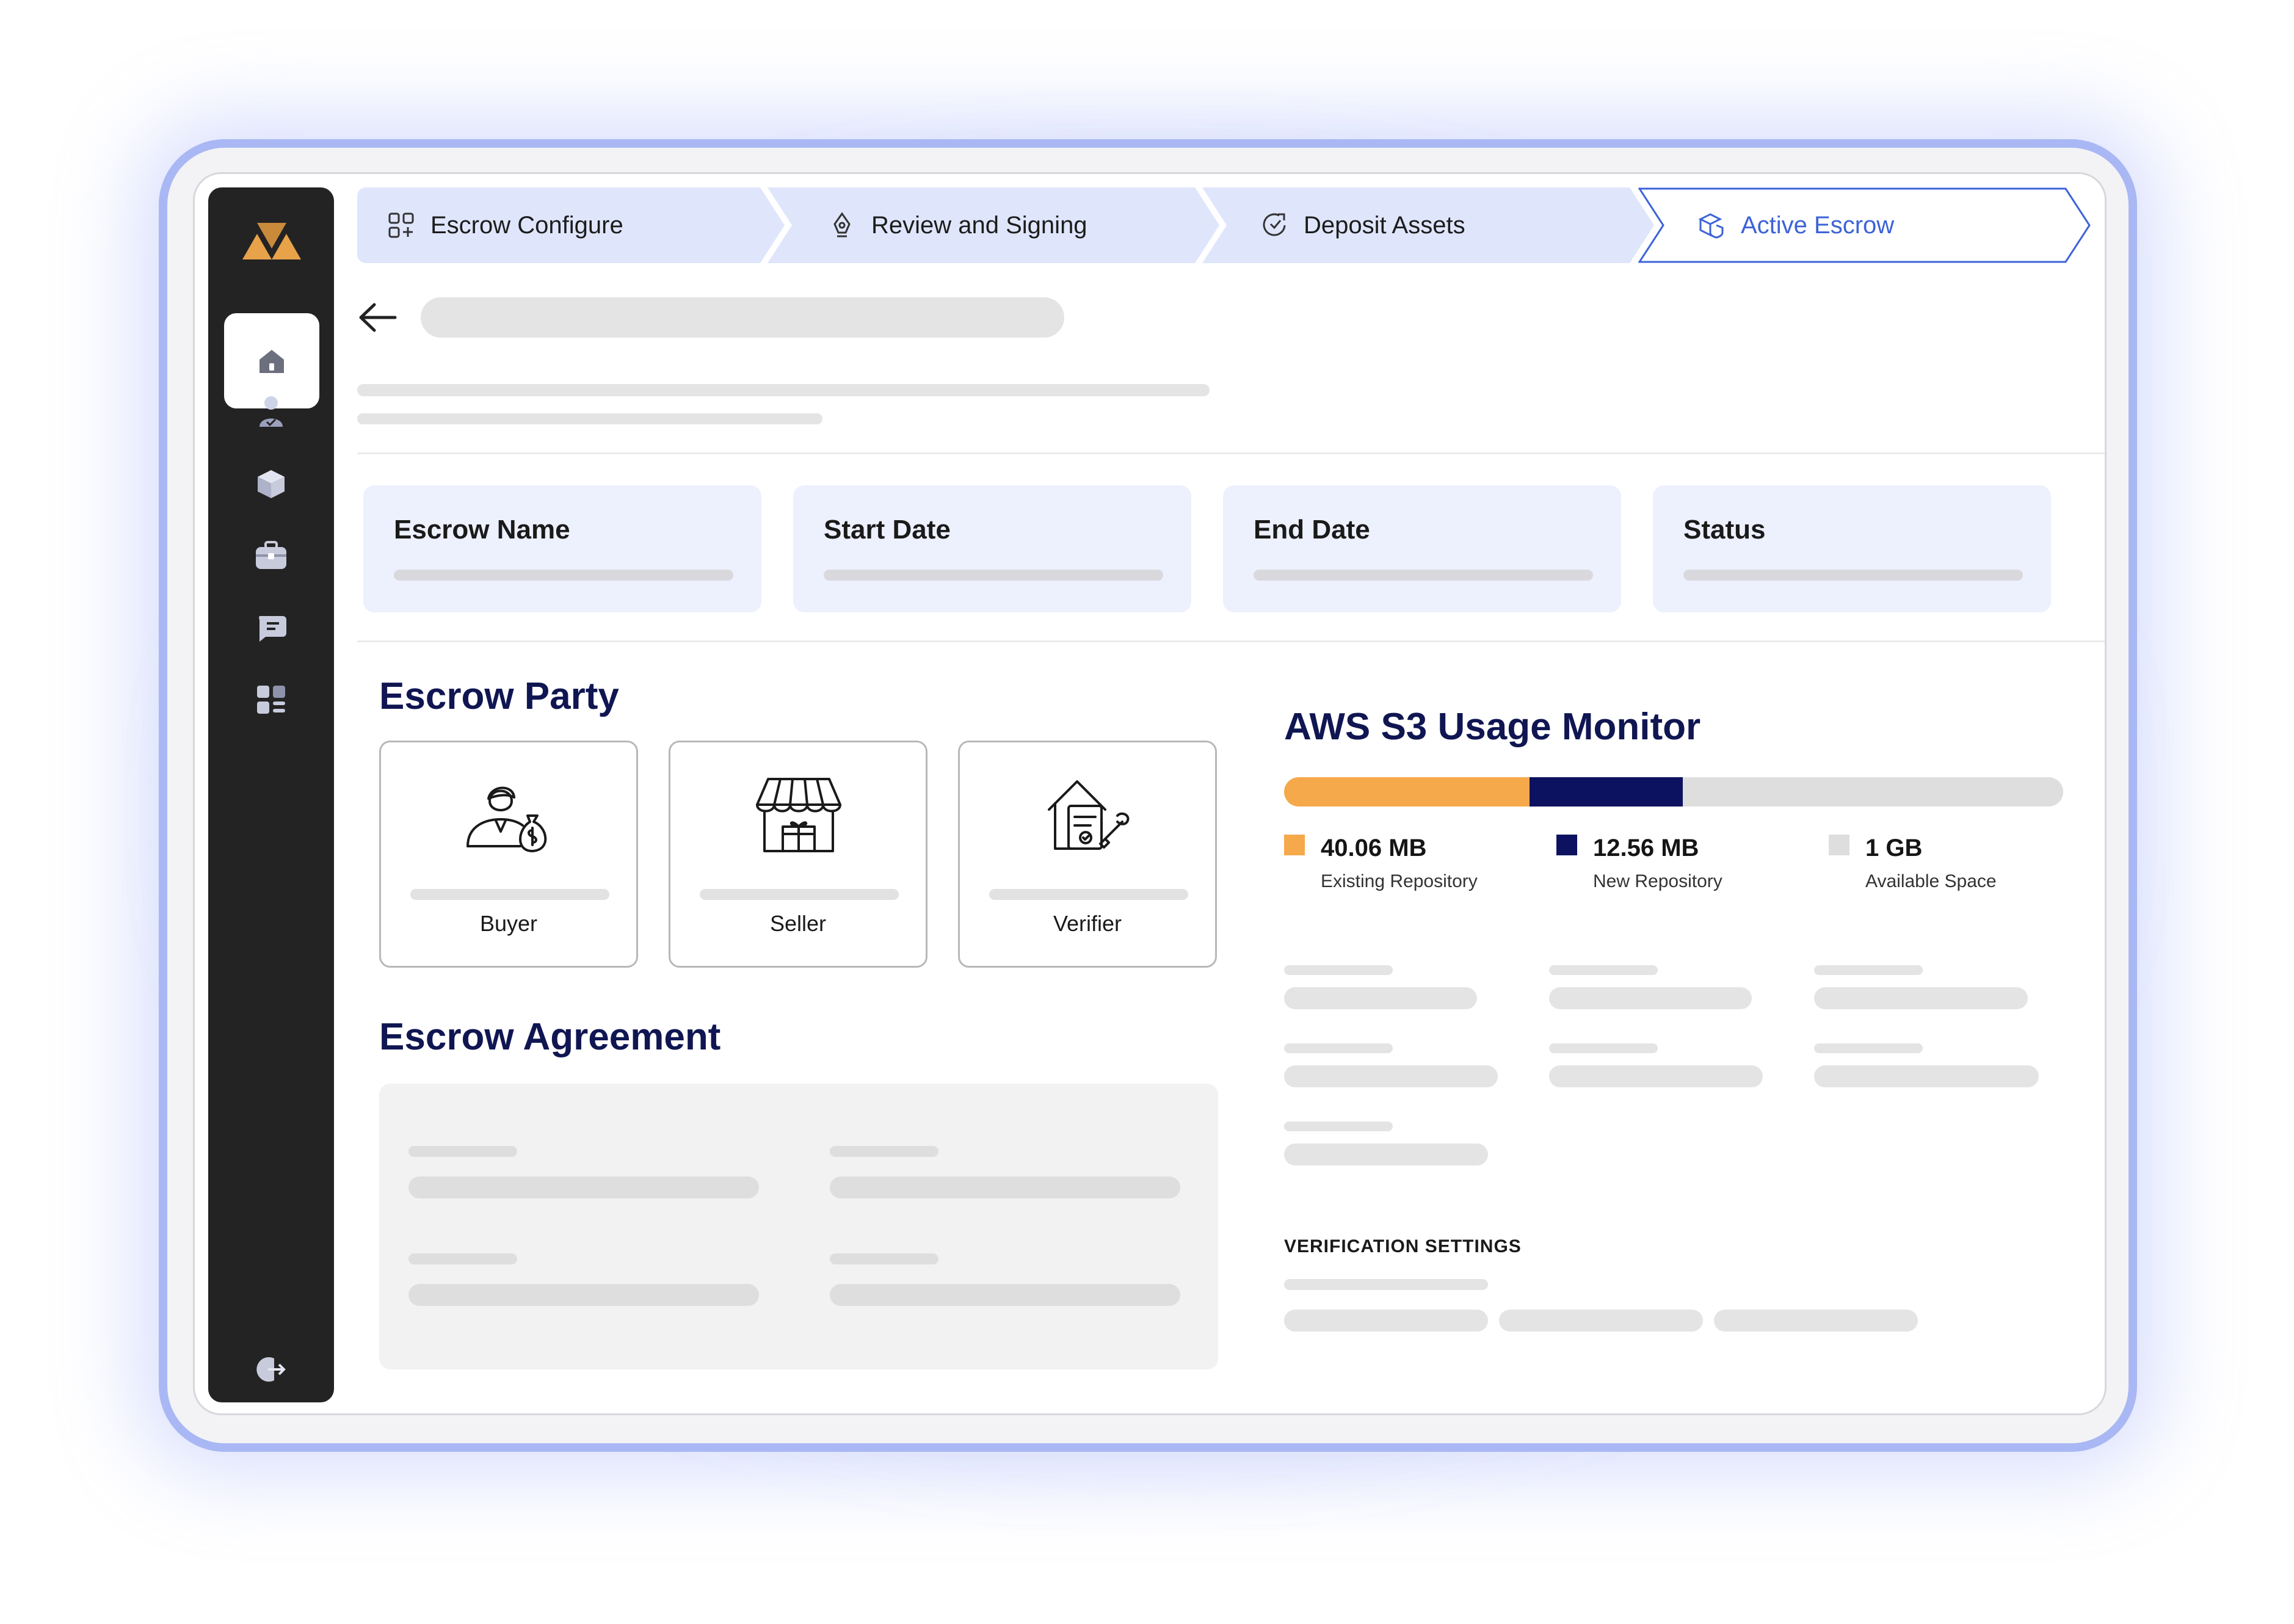 The width and height of the screenshot is (2294, 1624). Describe the element at coordinates (1400, 881) in the screenshot. I see `legend-caption: Existing Repository` at that location.